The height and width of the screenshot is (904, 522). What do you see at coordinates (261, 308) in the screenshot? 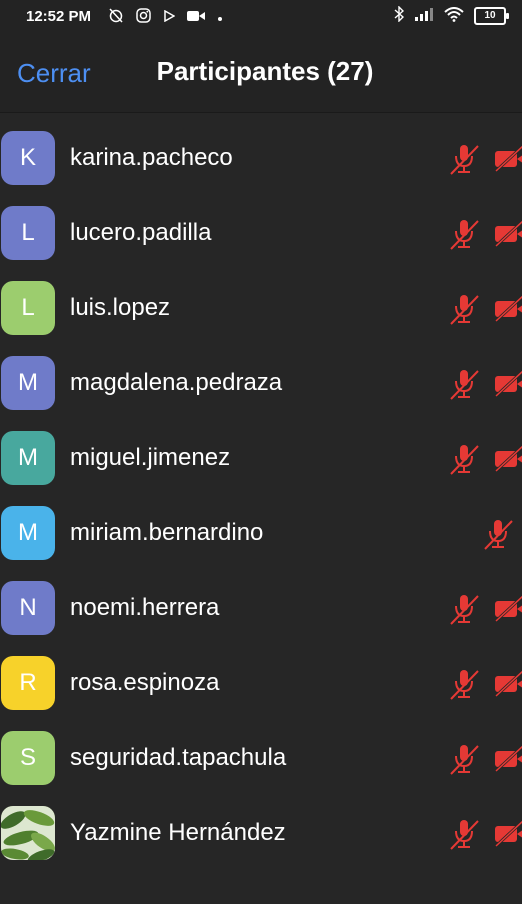
I see `participant-row: Lluis.lopez` at bounding box center [261, 308].